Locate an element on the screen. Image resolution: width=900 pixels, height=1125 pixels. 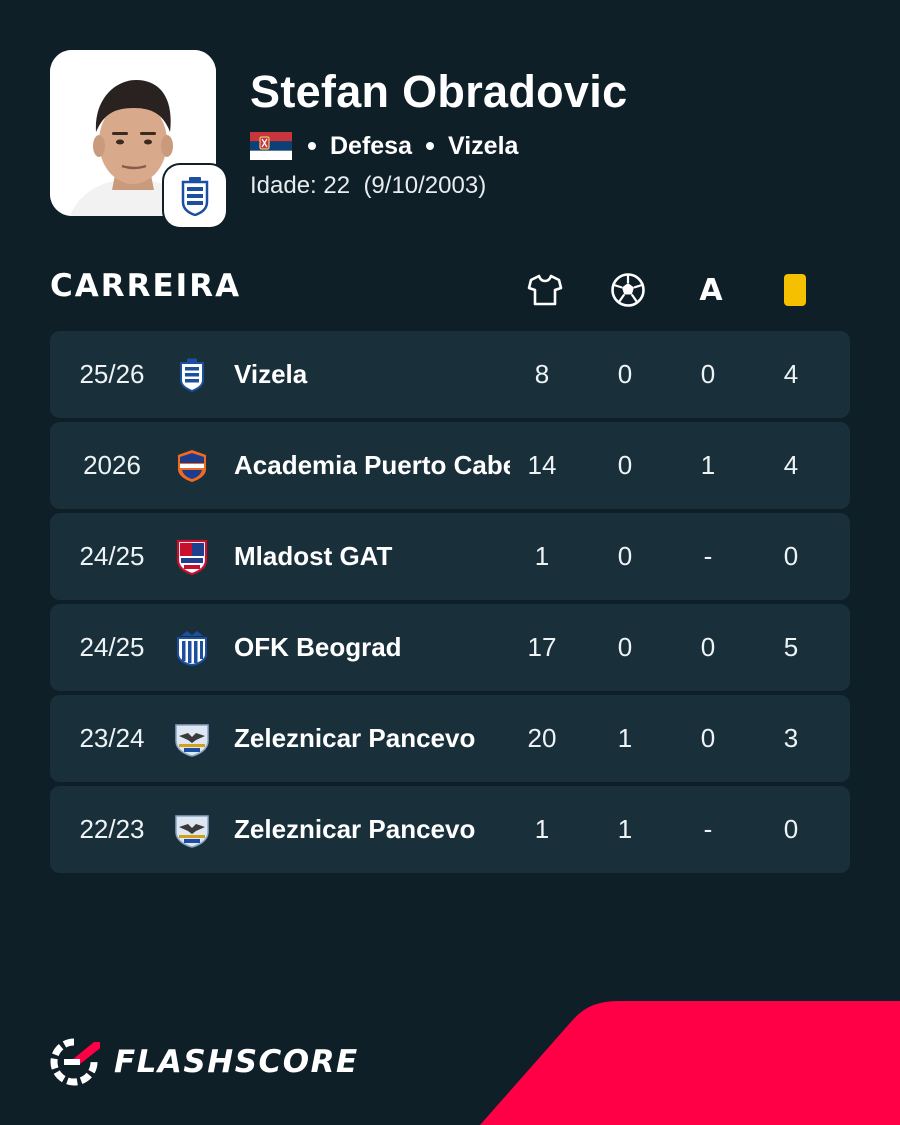
ofk-beograd-logo-icon is located at coordinates (192, 648).